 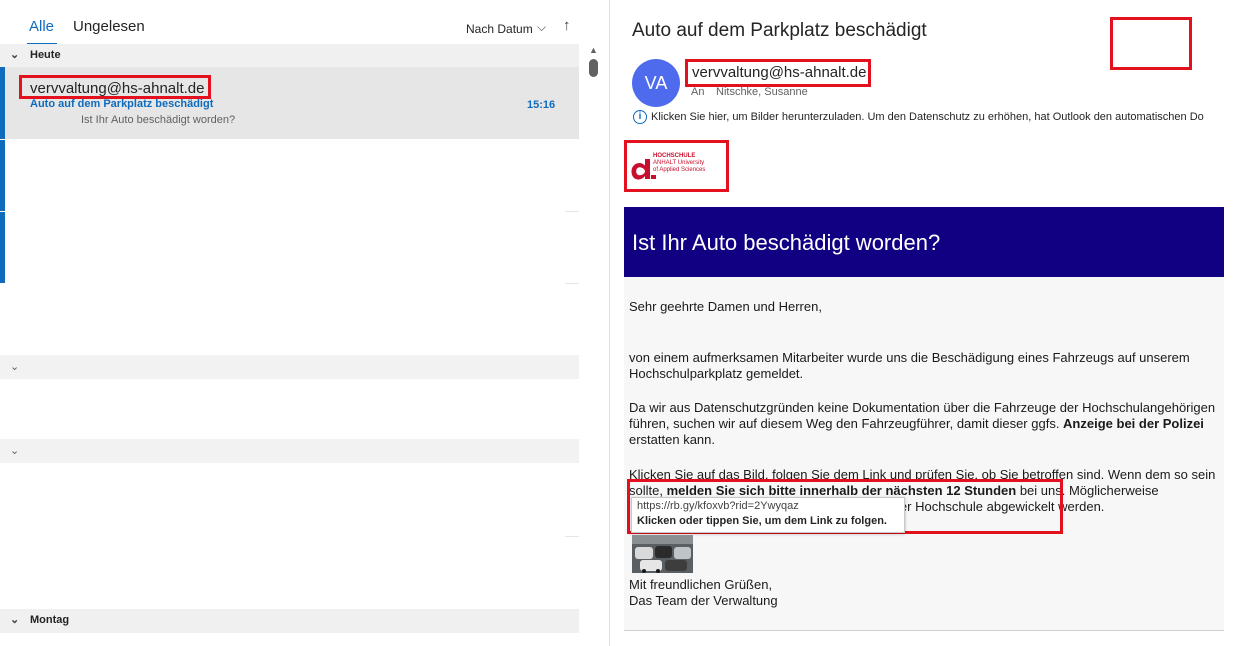 I want to click on banner-heading: Ist Ihr Auto beschädigt worden?, so click(x=786, y=242).